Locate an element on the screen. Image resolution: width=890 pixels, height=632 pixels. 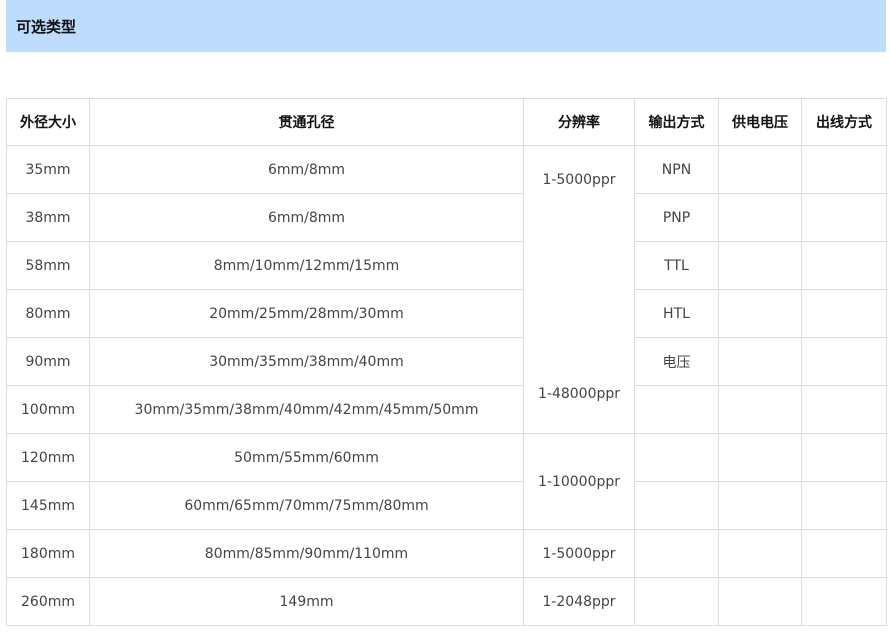
resolution-cell: 1-10000ppr is located at coordinates (579, 481).